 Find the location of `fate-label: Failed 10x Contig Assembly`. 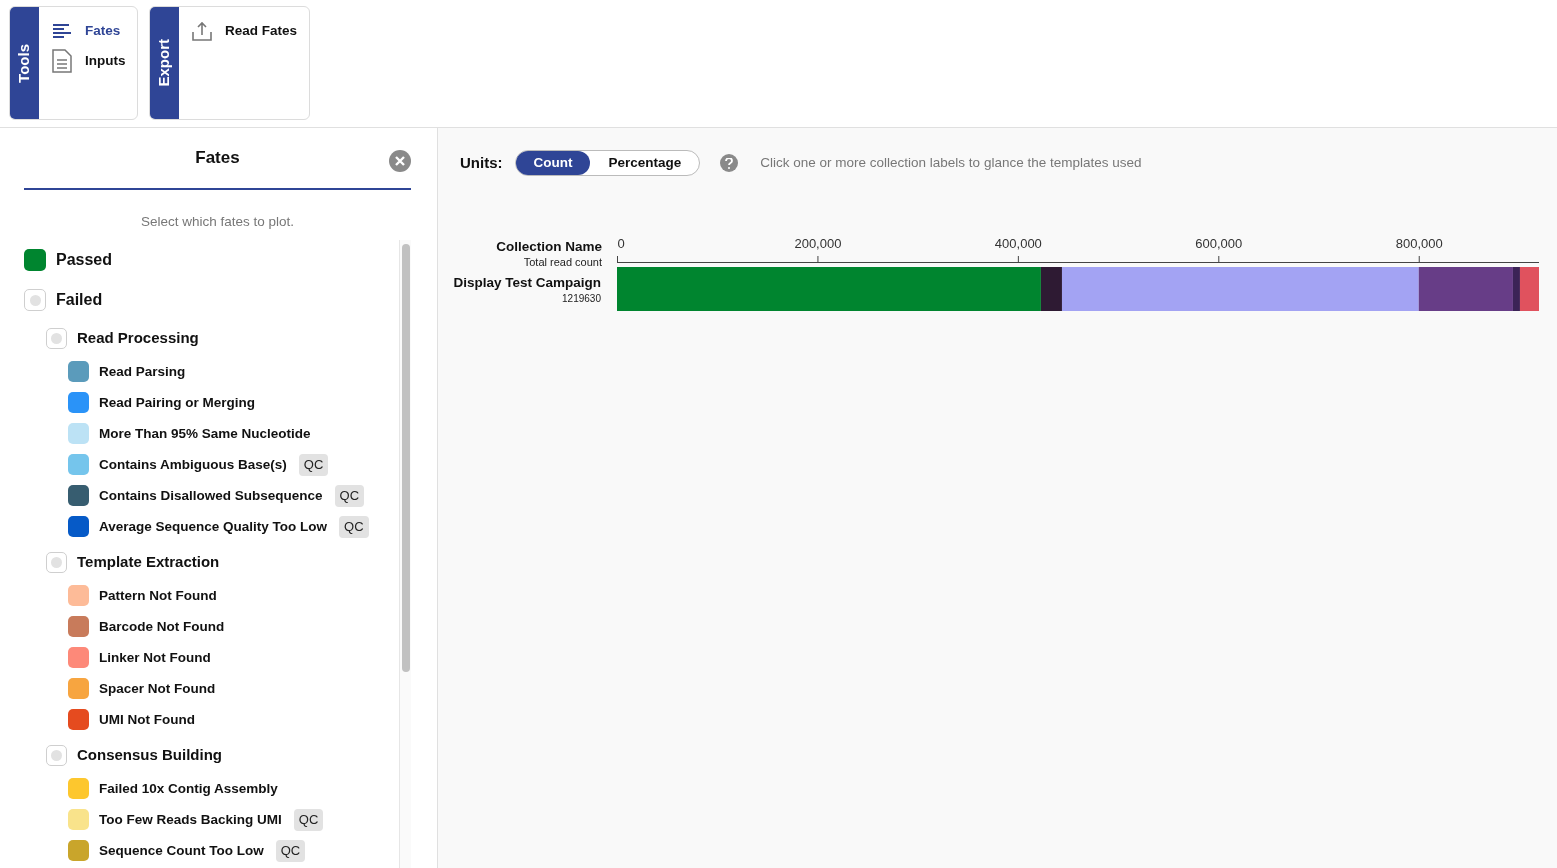

fate-label: Failed 10x Contig Assembly is located at coordinates (188, 788).